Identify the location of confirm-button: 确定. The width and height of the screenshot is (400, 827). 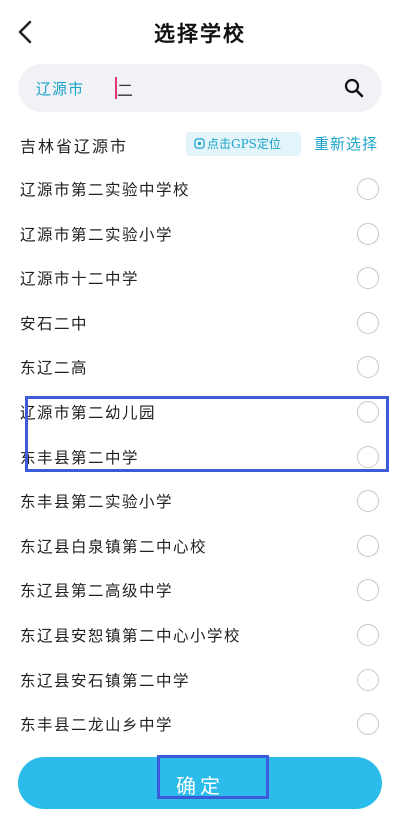
(200, 783).